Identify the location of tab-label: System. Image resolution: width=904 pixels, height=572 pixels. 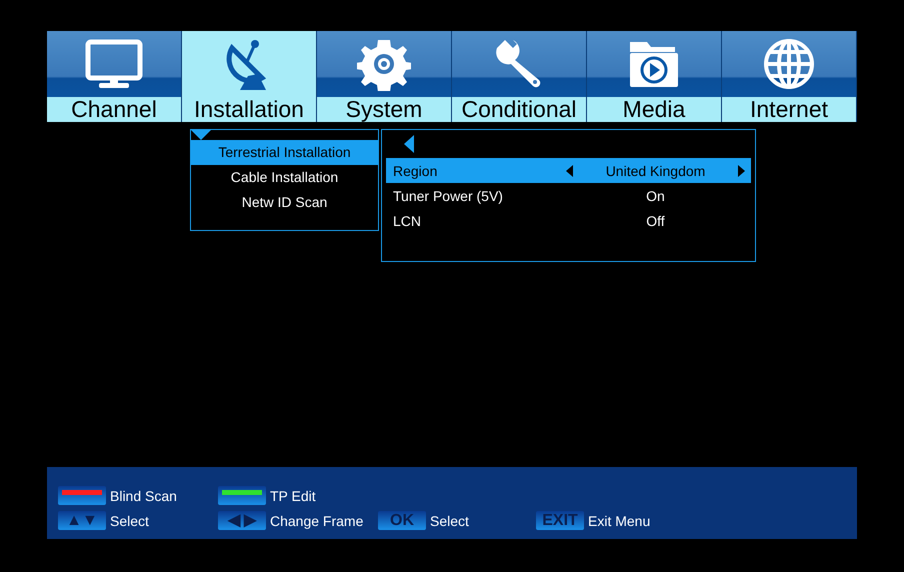
(384, 109).